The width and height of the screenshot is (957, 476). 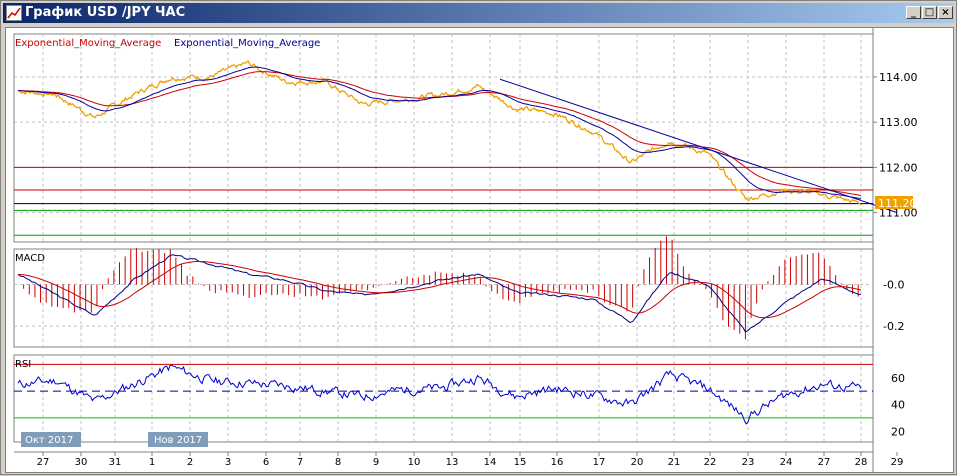 I want to click on x-tick-label: 13, so click(x=452, y=462).